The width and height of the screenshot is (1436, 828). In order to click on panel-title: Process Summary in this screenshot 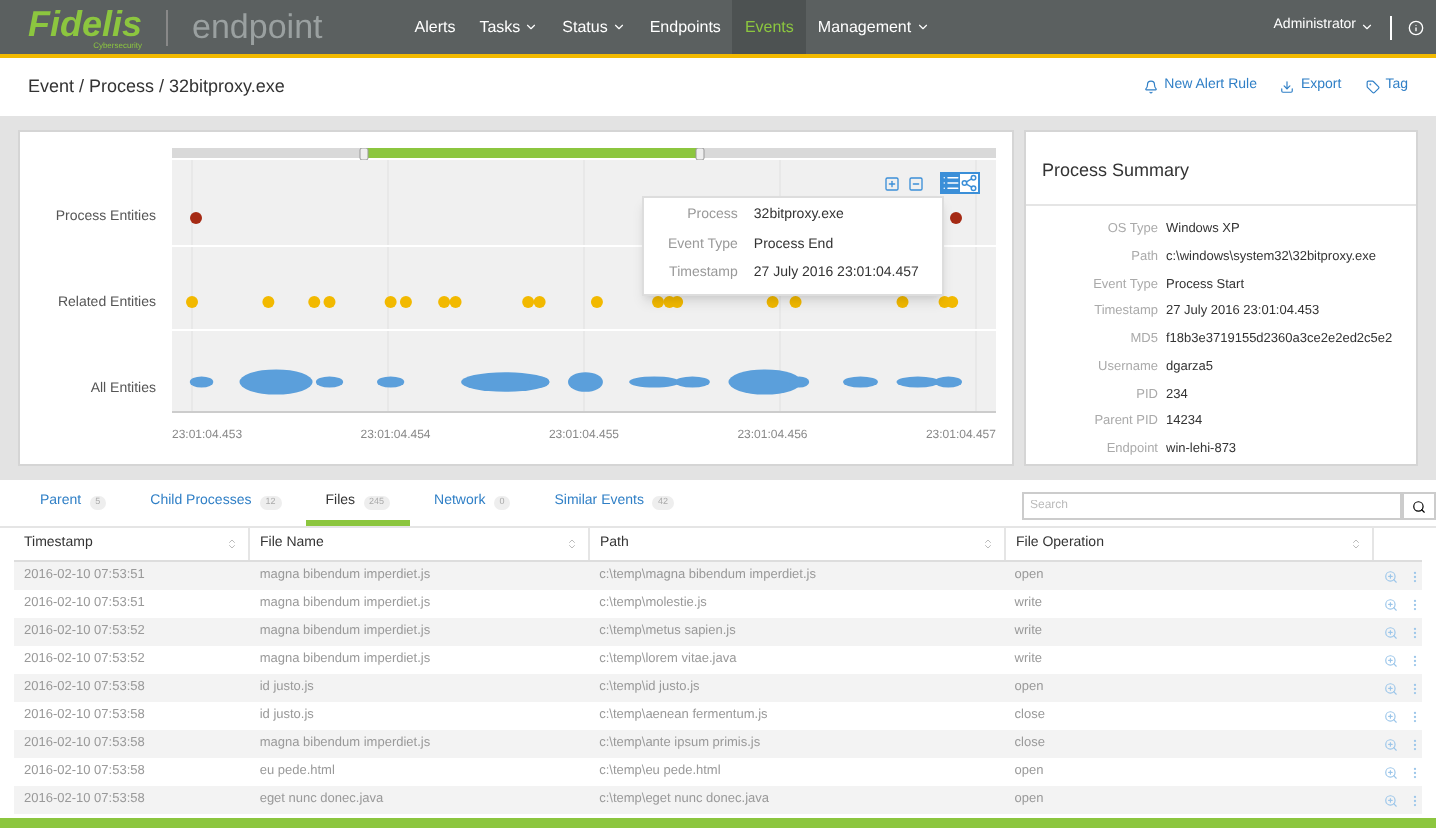, I will do `click(1116, 170)`.